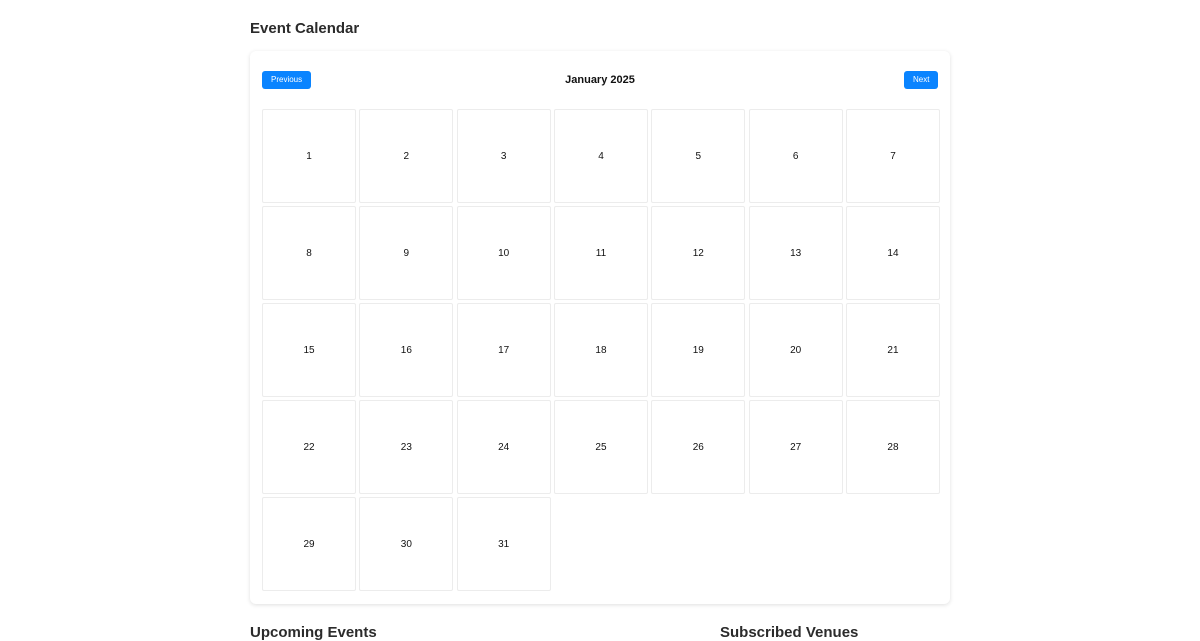  Describe the element at coordinates (309, 156) in the screenshot. I see `day-cell: 1` at that location.